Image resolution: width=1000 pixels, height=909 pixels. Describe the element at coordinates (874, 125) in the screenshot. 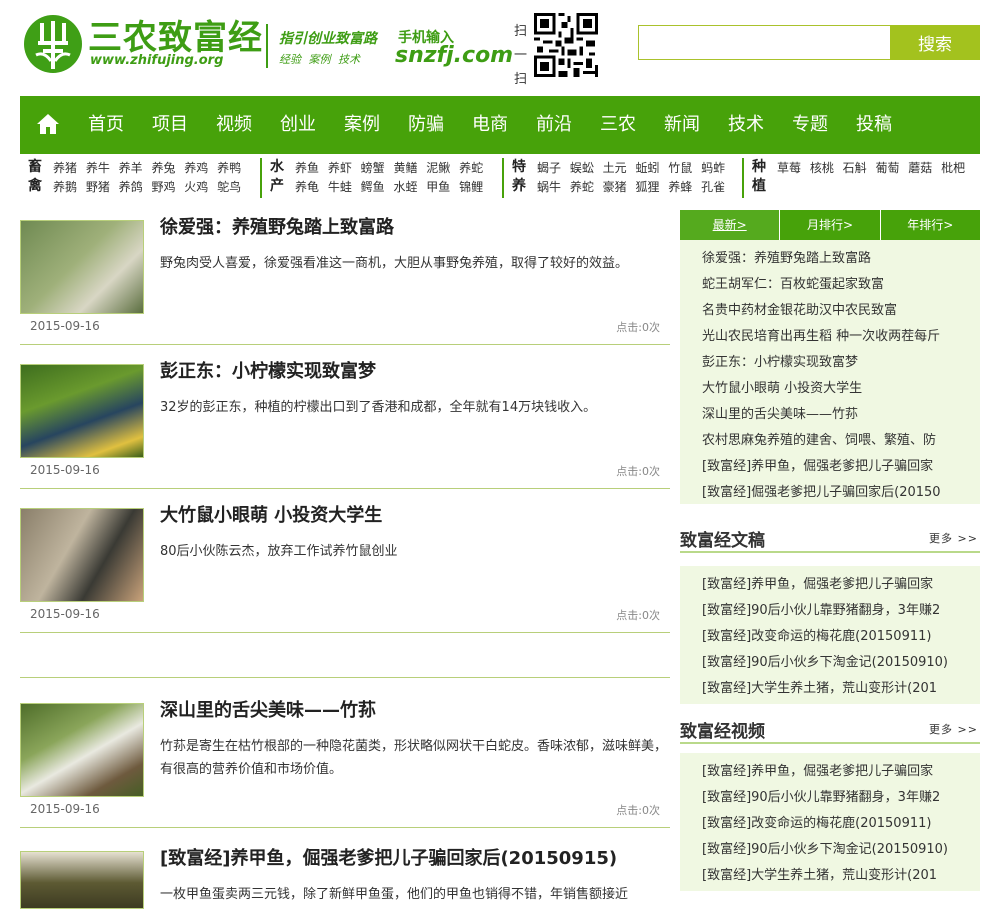

I see `nav-item-submit: 投稿` at that location.